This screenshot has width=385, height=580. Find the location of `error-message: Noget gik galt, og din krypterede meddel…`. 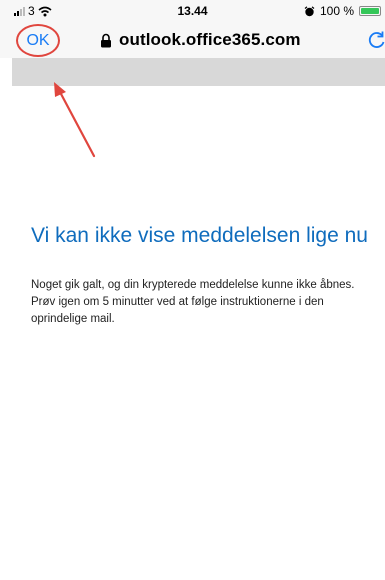

error-message: Noget gik galt, og din krypterede meddel… is located at coordinates (193, 302).